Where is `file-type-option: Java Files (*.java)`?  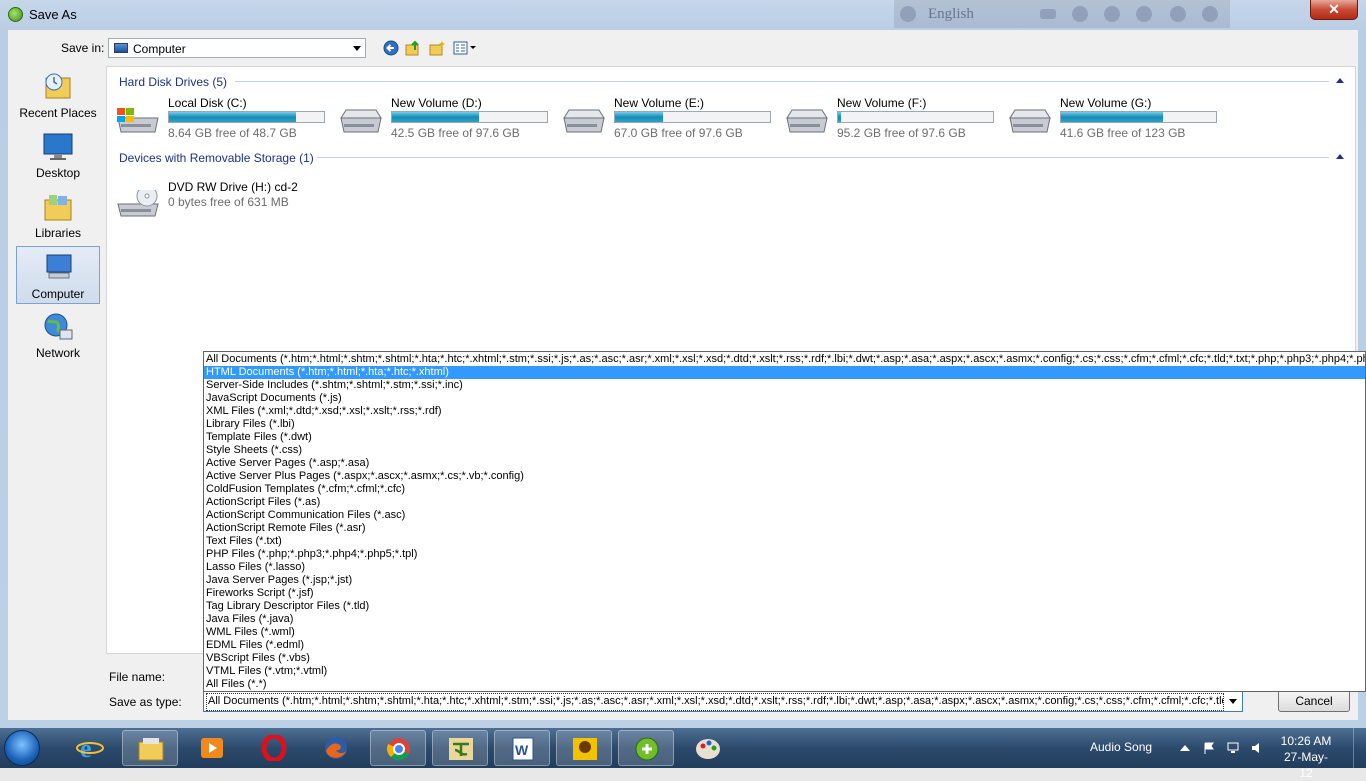 file-type-option: Java Files (*.java) is located at coordinates (784, 619).